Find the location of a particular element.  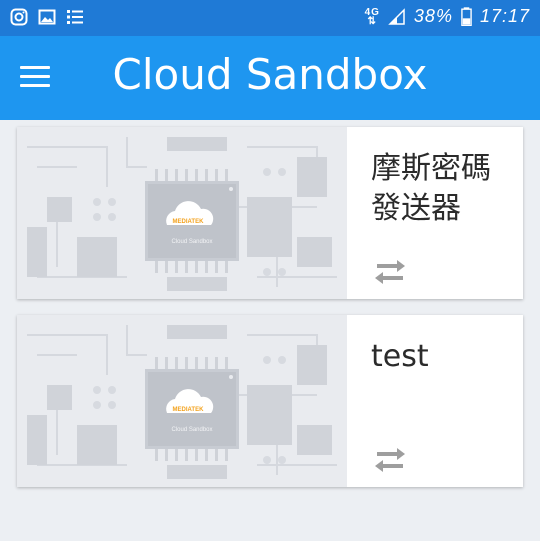

data-arrows-icon: ⇅ is located at coordinates (372, 21).